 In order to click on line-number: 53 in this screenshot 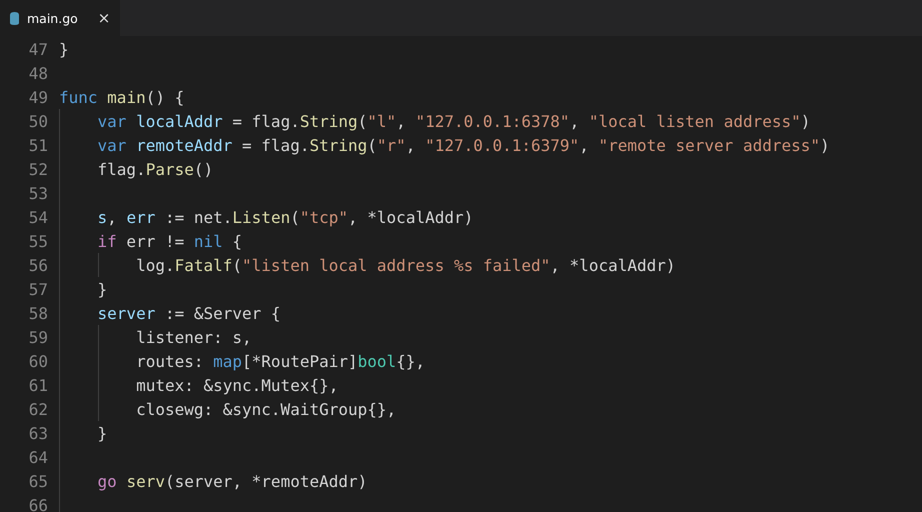, I will do `click(38, 193)`.